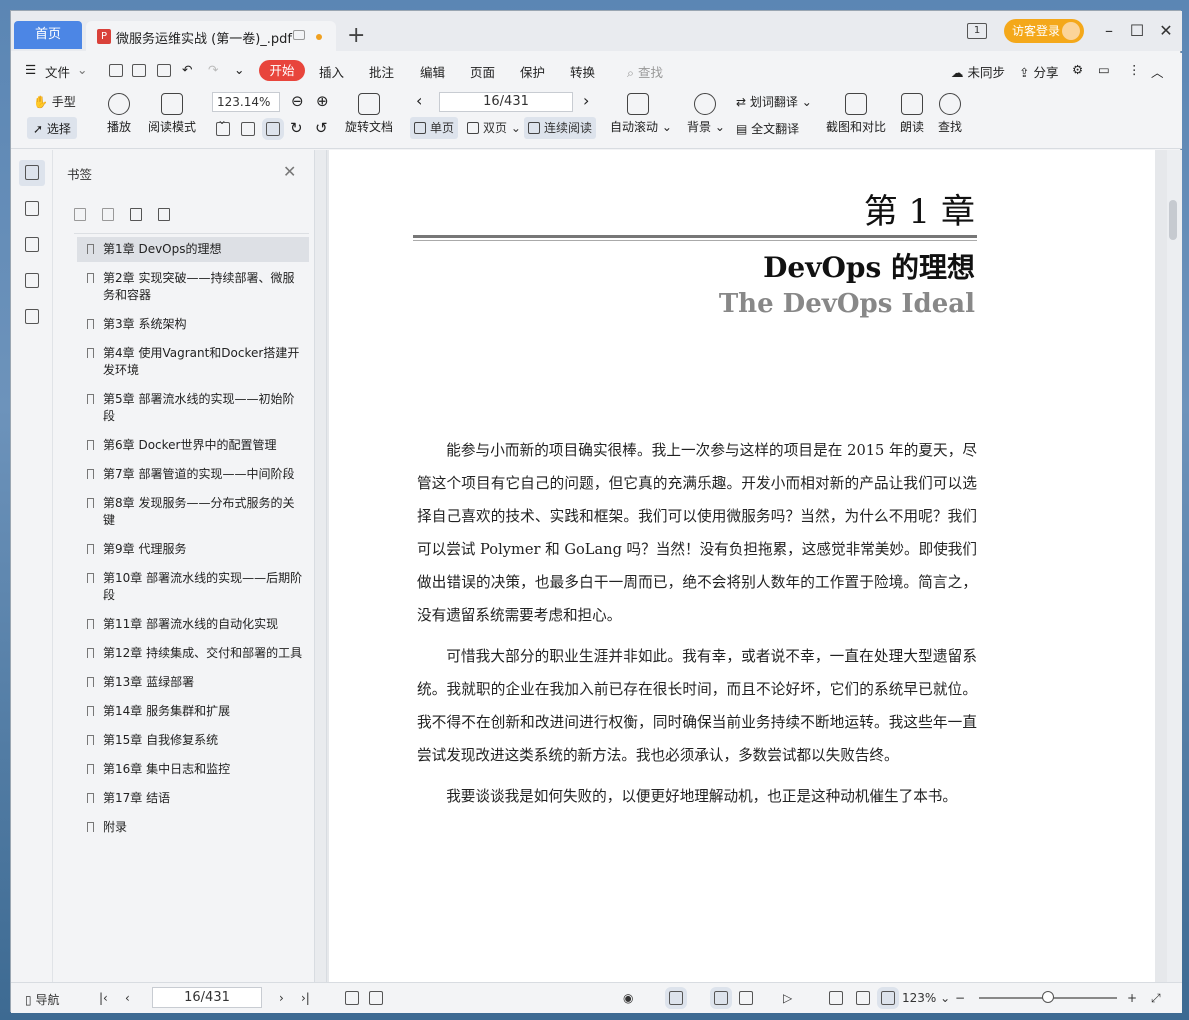  What do you see at coordinates (676, 998) in the screenshot?
I see `continuous-view-icon` at bounding box center [676, 998].